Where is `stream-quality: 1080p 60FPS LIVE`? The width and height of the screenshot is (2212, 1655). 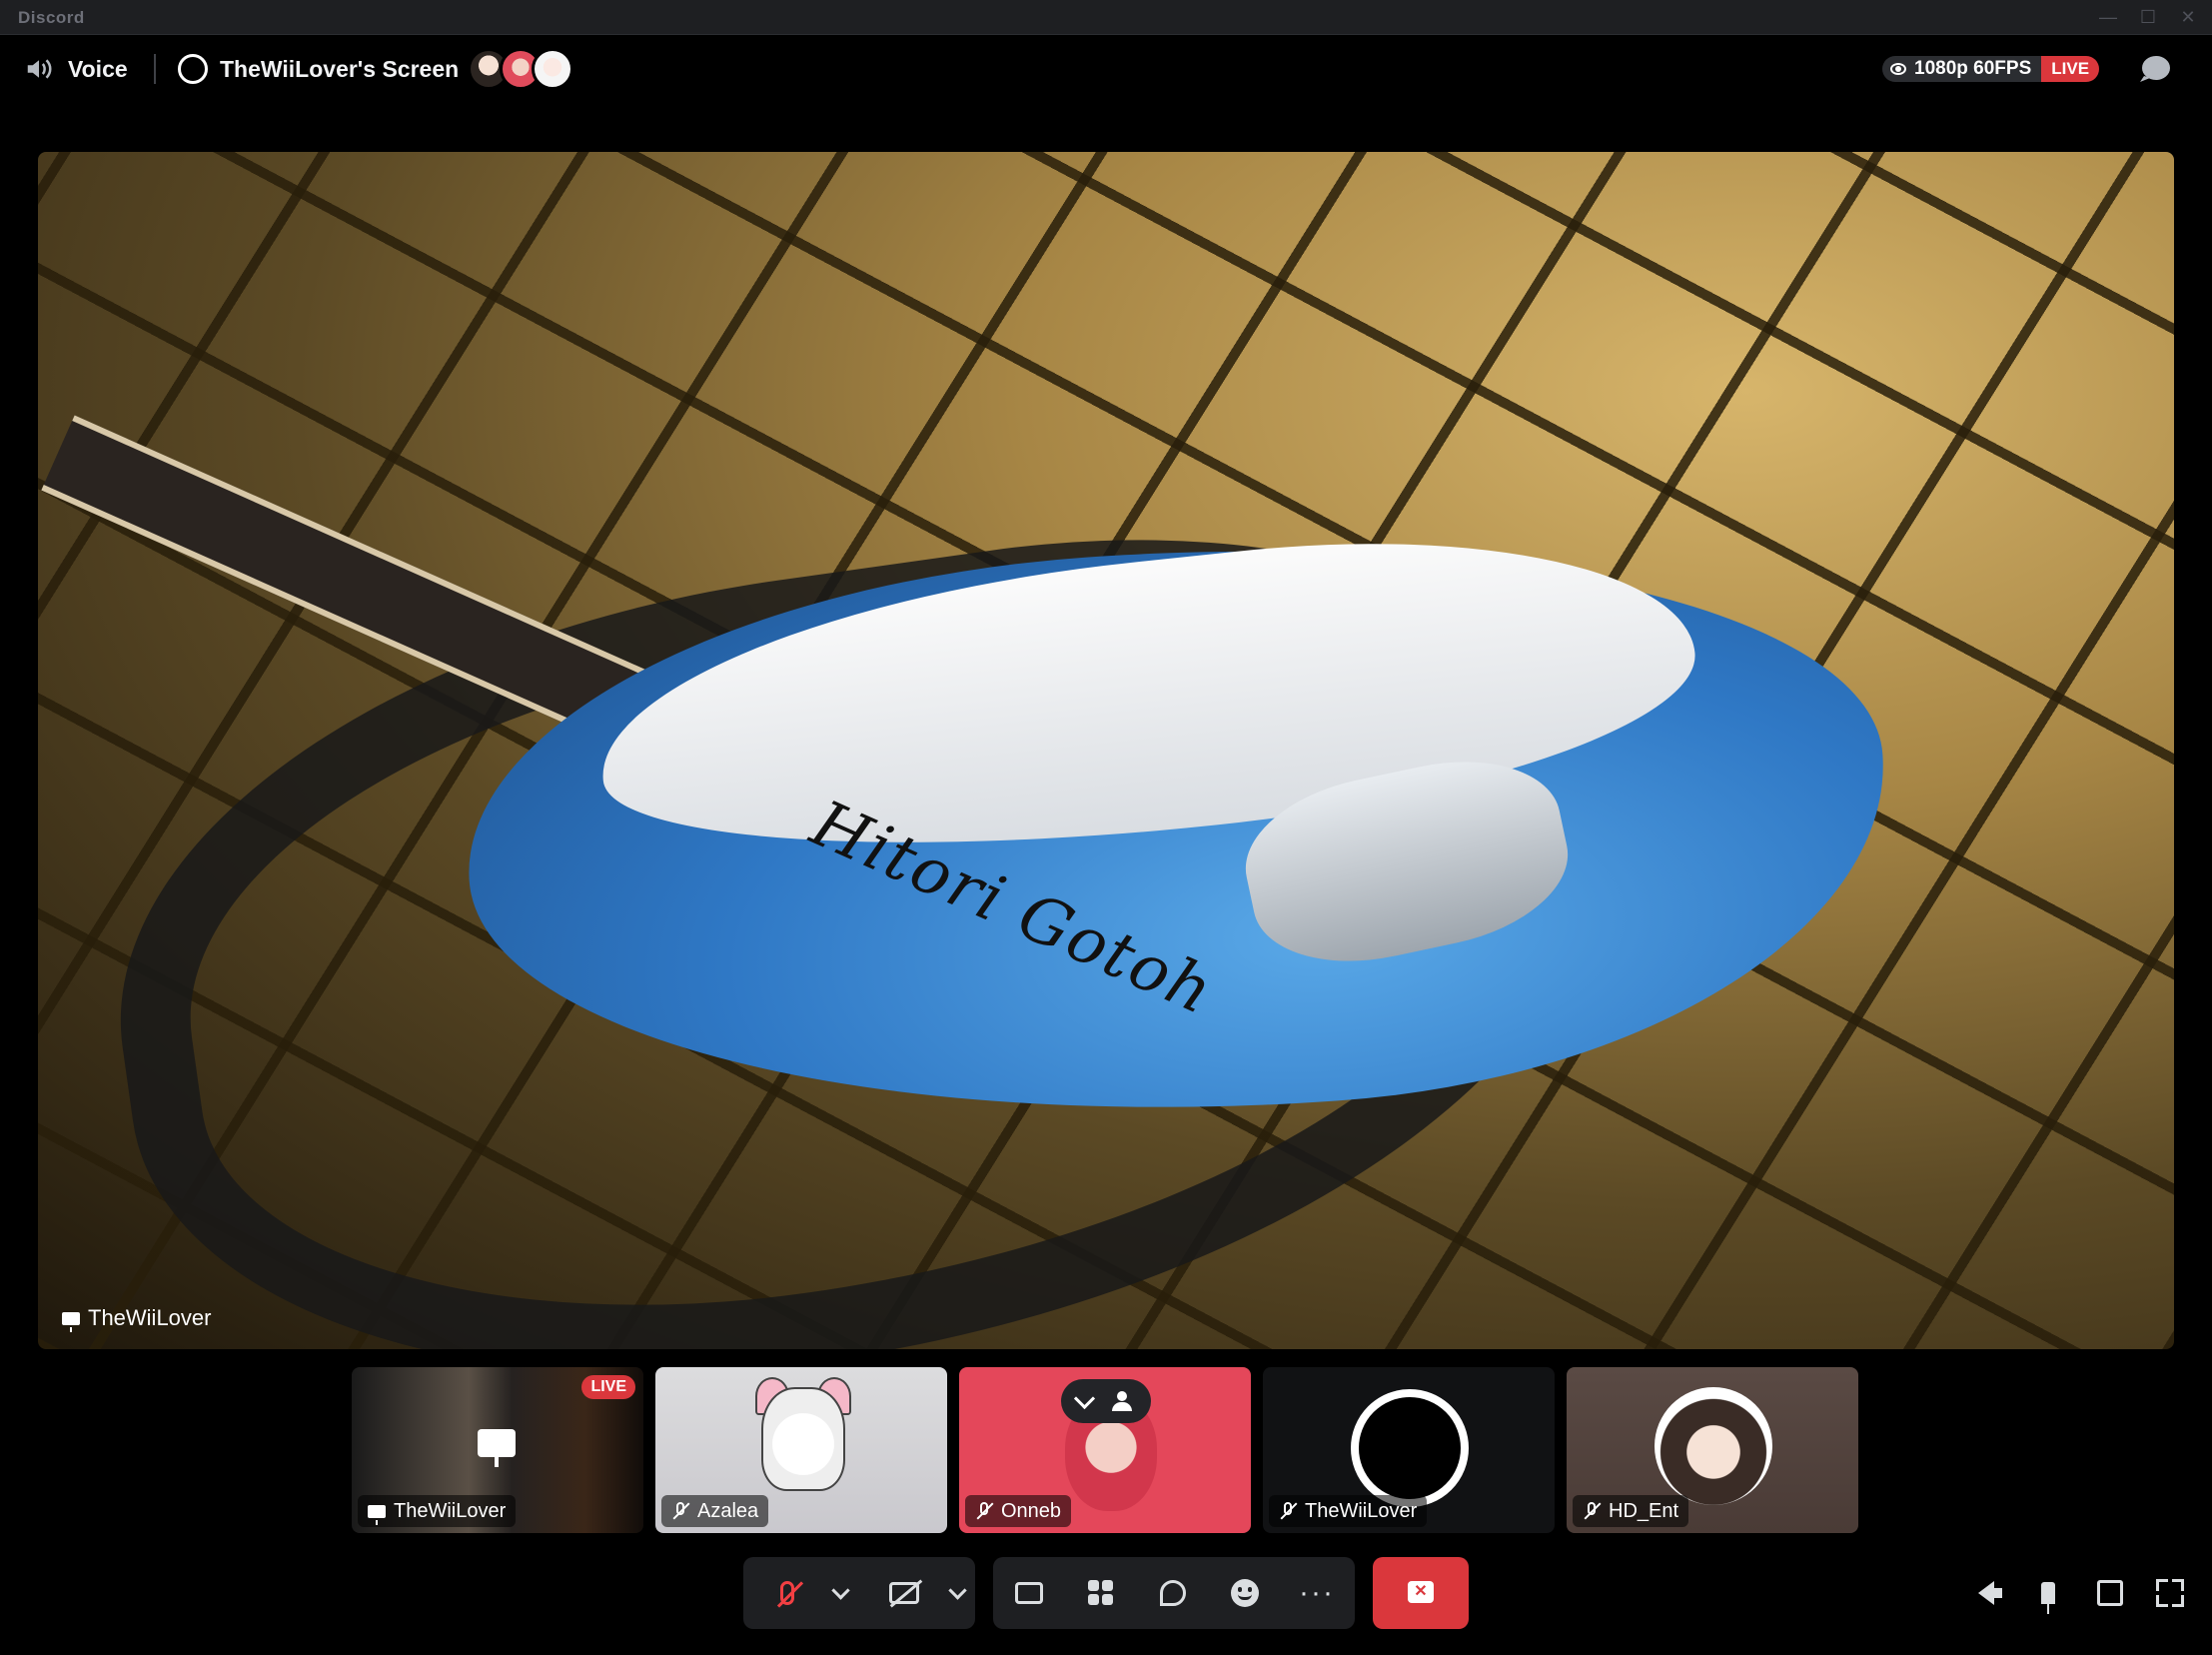
stream-quality: 1080p 60FPS LIVE is located at coordinates (1991, 69).